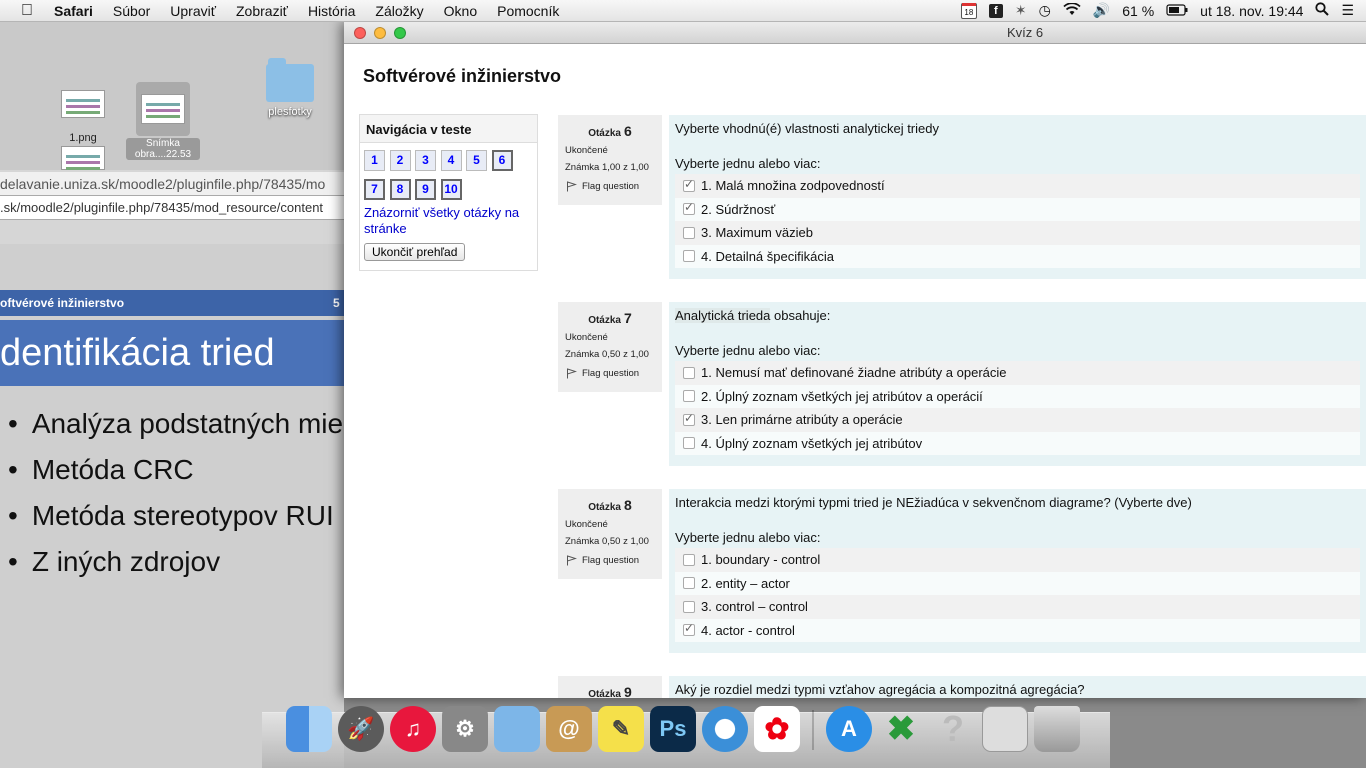 Image resolution: width=1366 pixels, height=768 pixels. Describe the element at coordinates (855, 33) in the screenshot. I see `window-titlebar: Kvíz 6` at that location.